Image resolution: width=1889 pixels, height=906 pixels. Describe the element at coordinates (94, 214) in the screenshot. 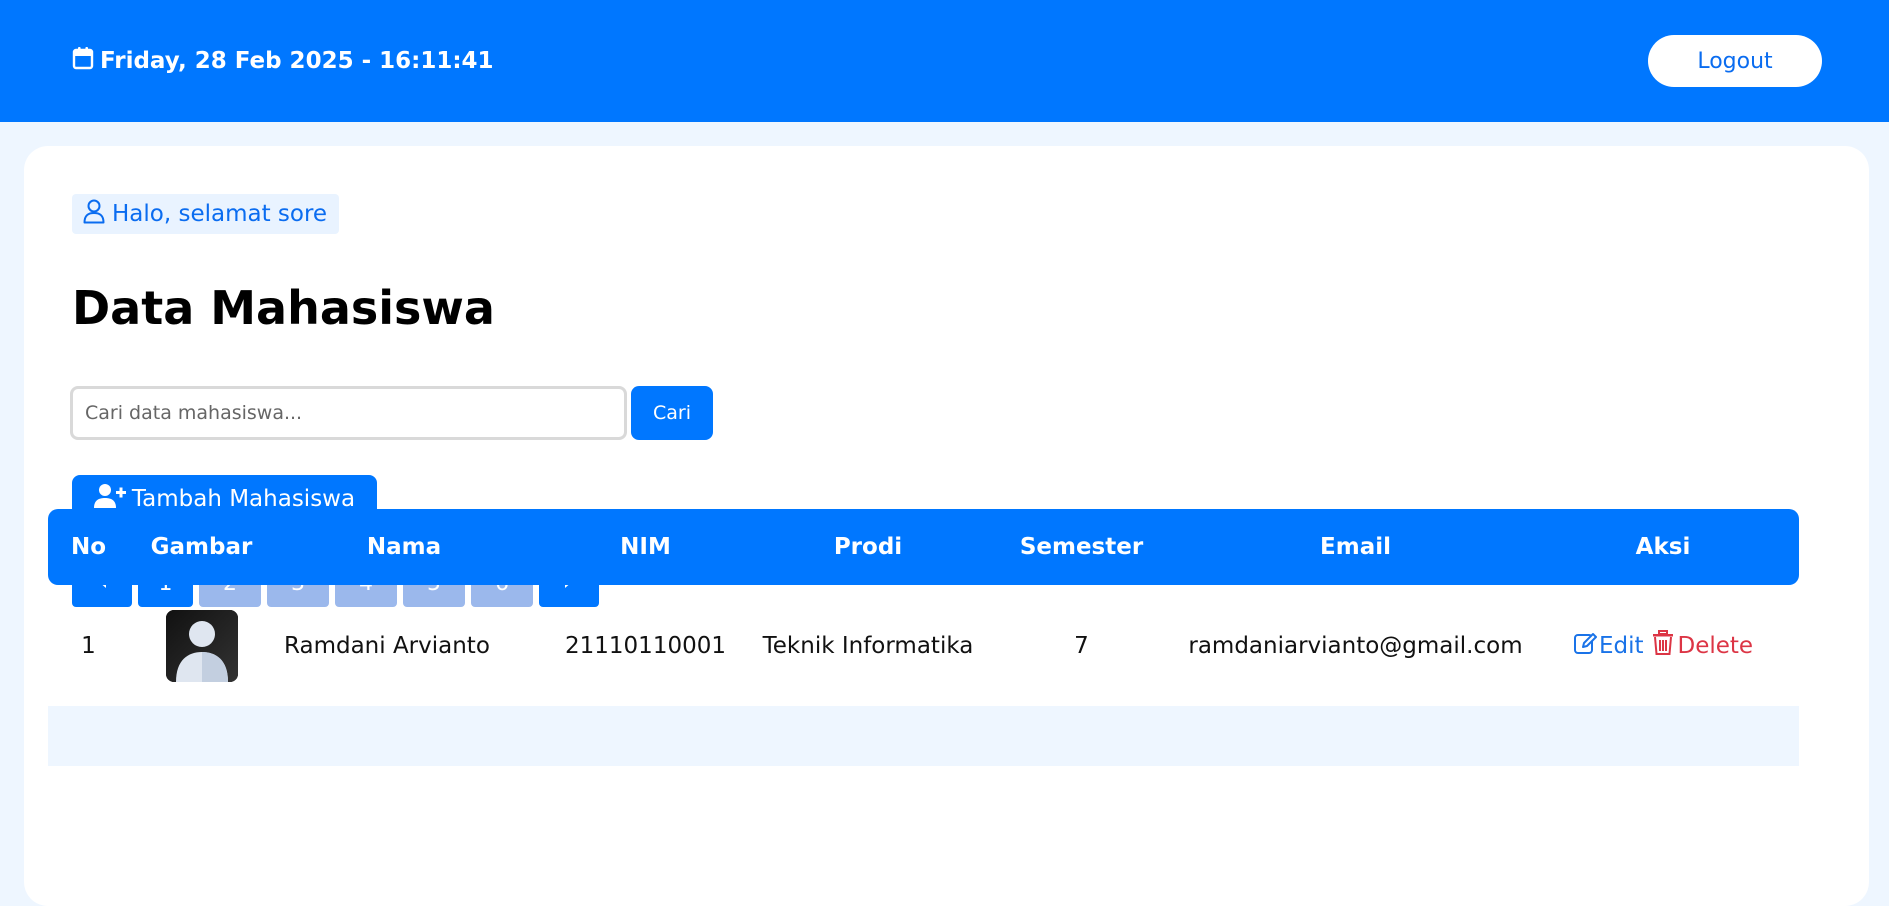

I see `user-icon` at that location.